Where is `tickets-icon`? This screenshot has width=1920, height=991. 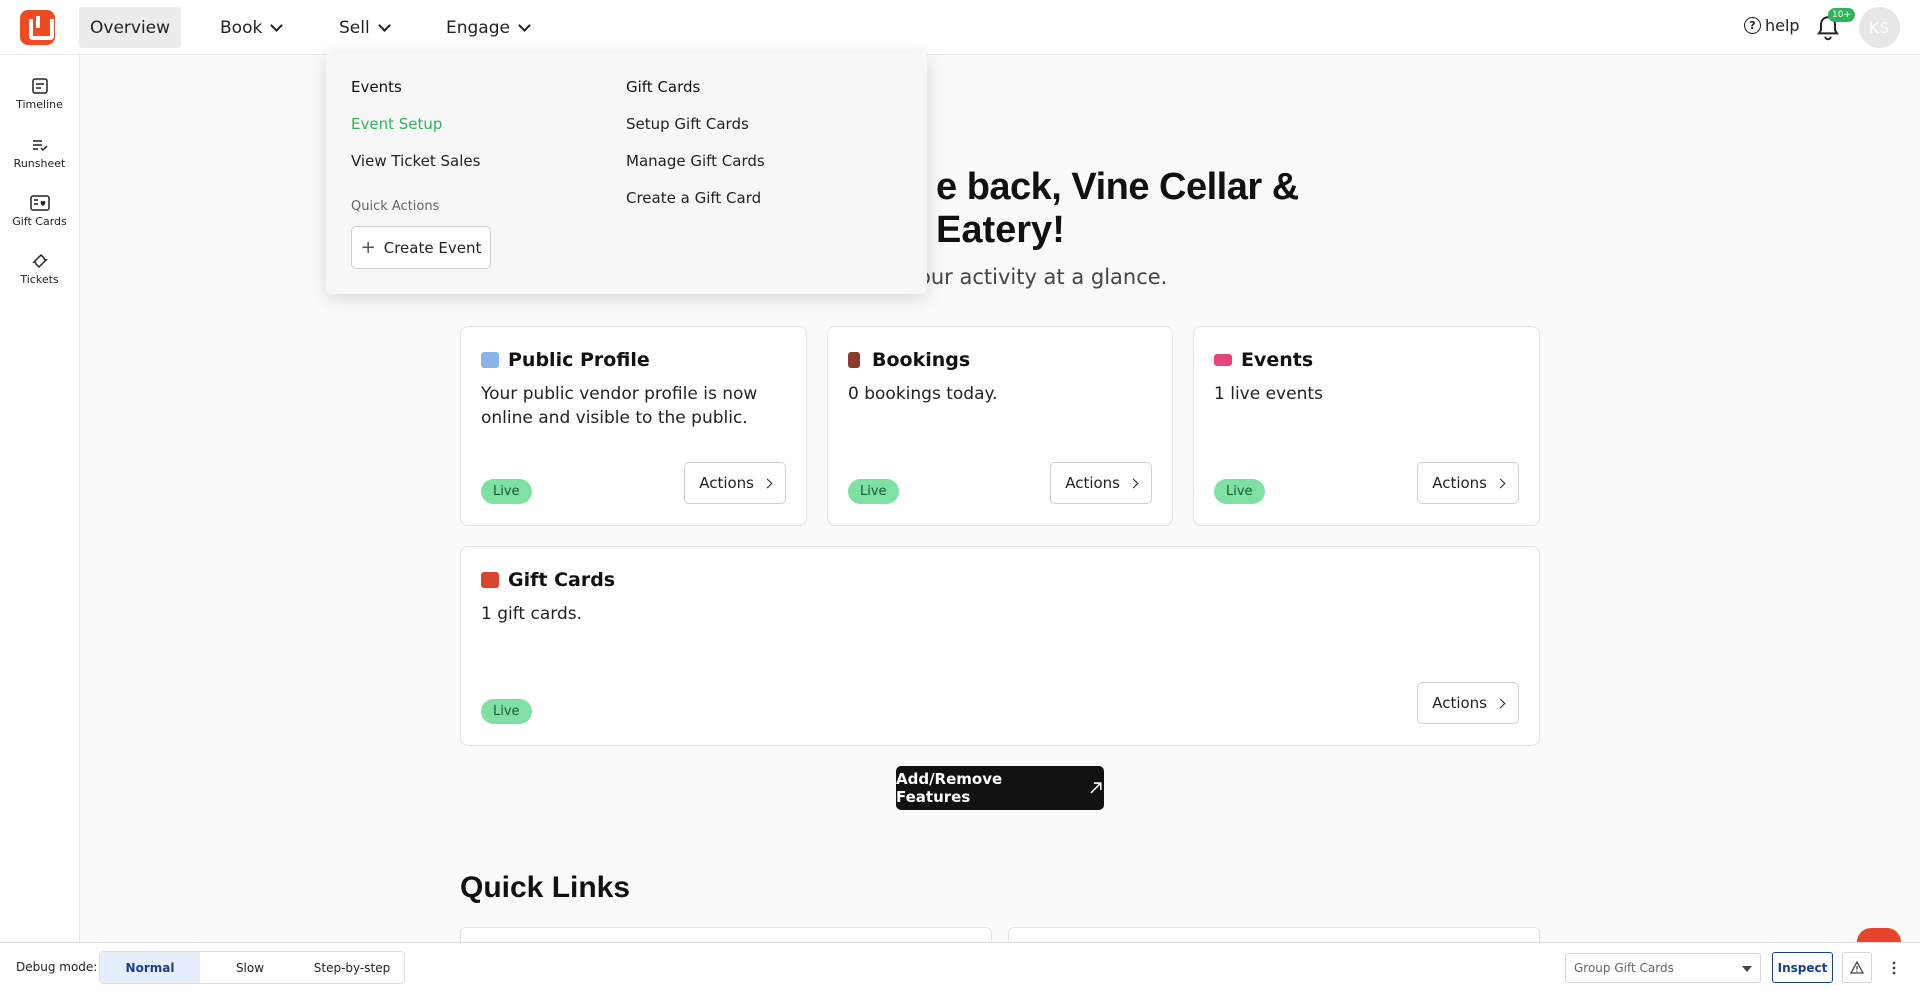 tickets-icon is located at coordinates (39, 261).